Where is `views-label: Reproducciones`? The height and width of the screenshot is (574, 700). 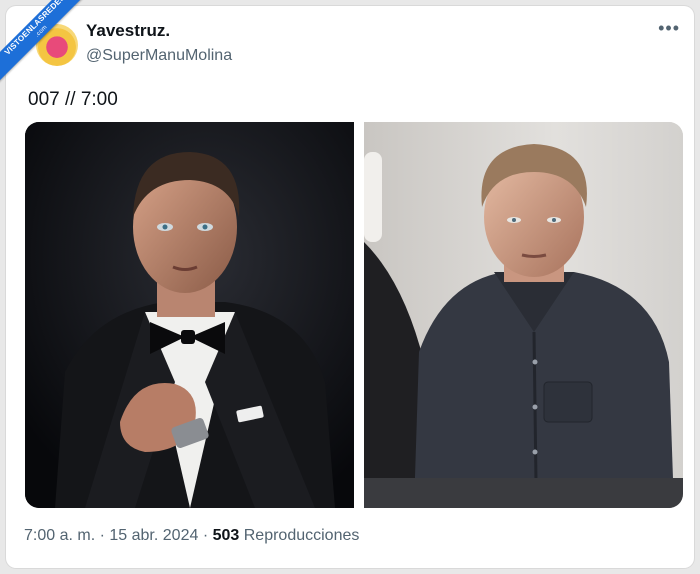 views-label: Reproducciones is located at coordinates (301, 535).